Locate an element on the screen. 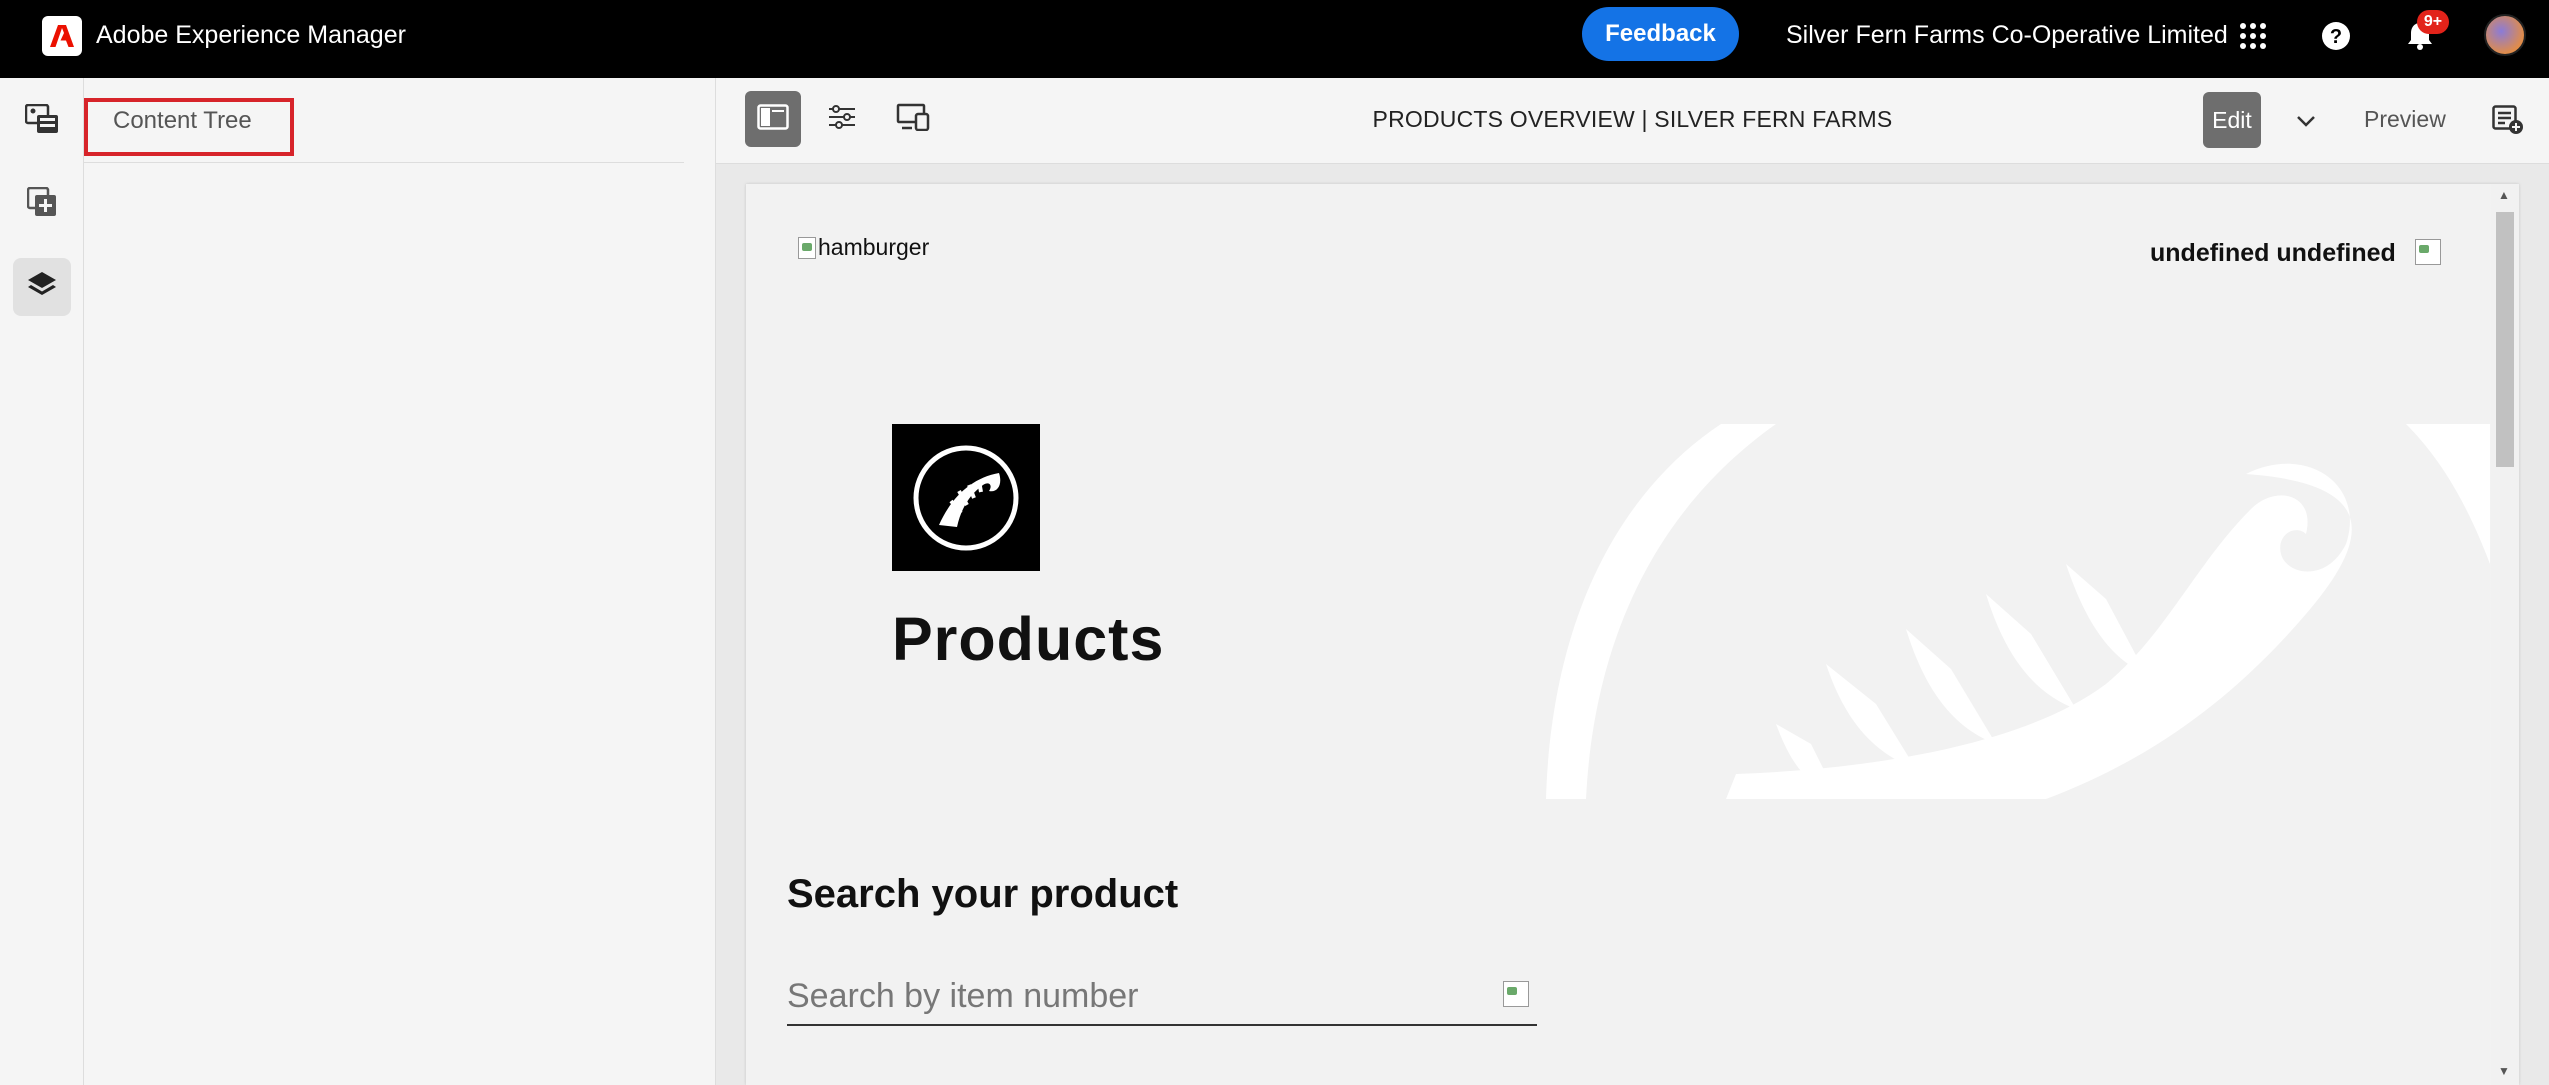  app-title: Adobe Experience Manager is located at coordinates (251, 35).